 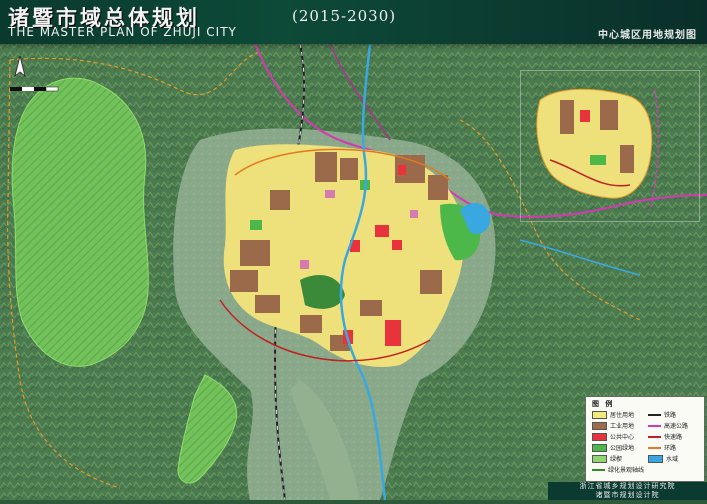 I want to click on scale-bar-icon, so click(x=34, y=89).